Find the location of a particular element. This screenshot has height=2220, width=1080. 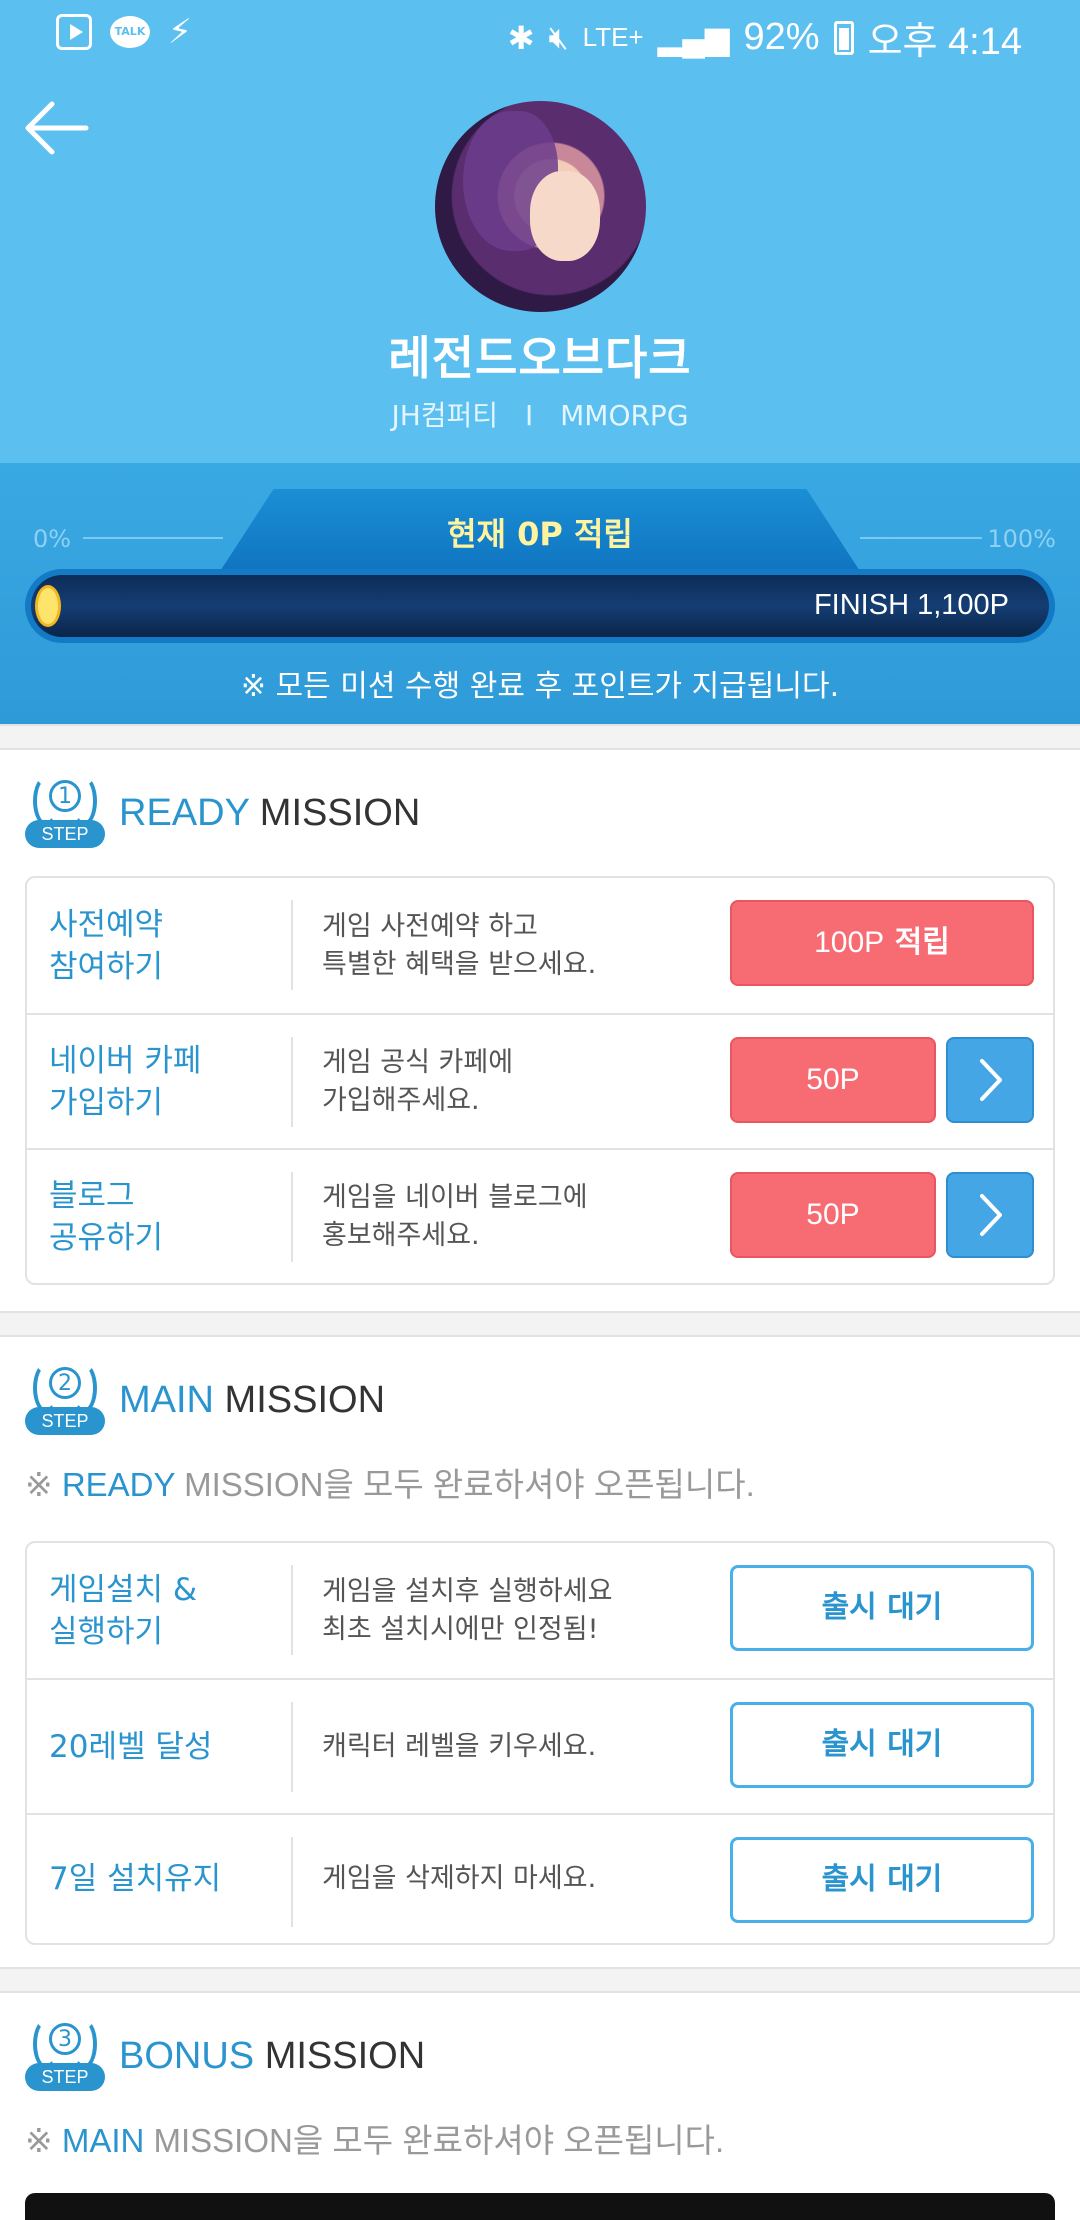

progress-track: FINISH 1,100P is located at coordinates (540, 606).